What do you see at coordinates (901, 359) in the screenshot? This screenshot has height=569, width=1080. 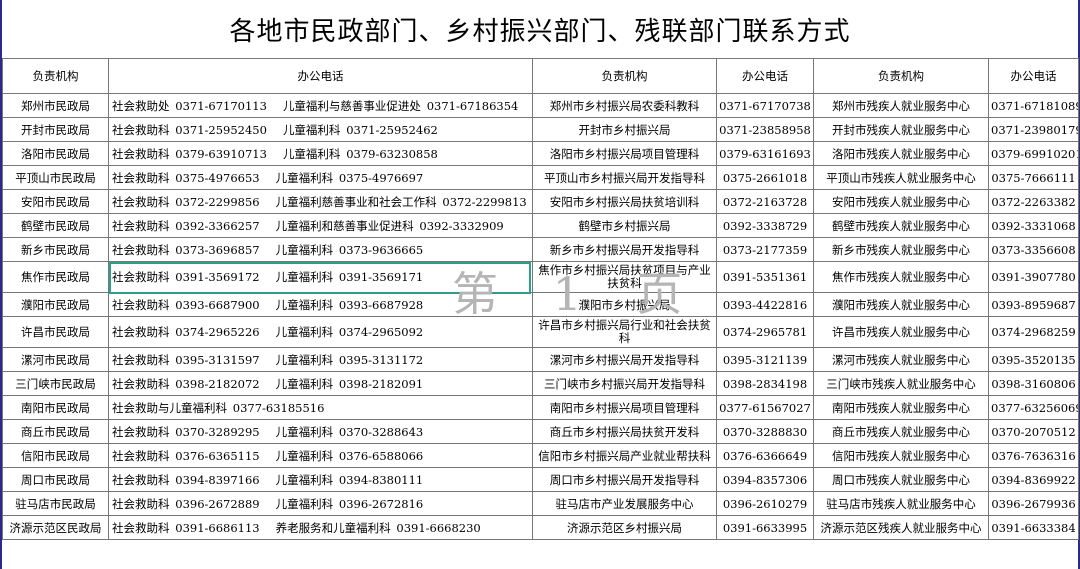 I see `disabled-agency-cell: 漯河市残疾人就业服务中心` at bounding box center [901, 359].